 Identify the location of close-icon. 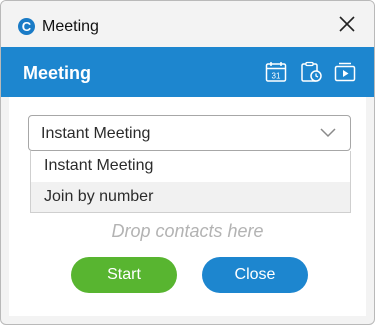
(347, 24).